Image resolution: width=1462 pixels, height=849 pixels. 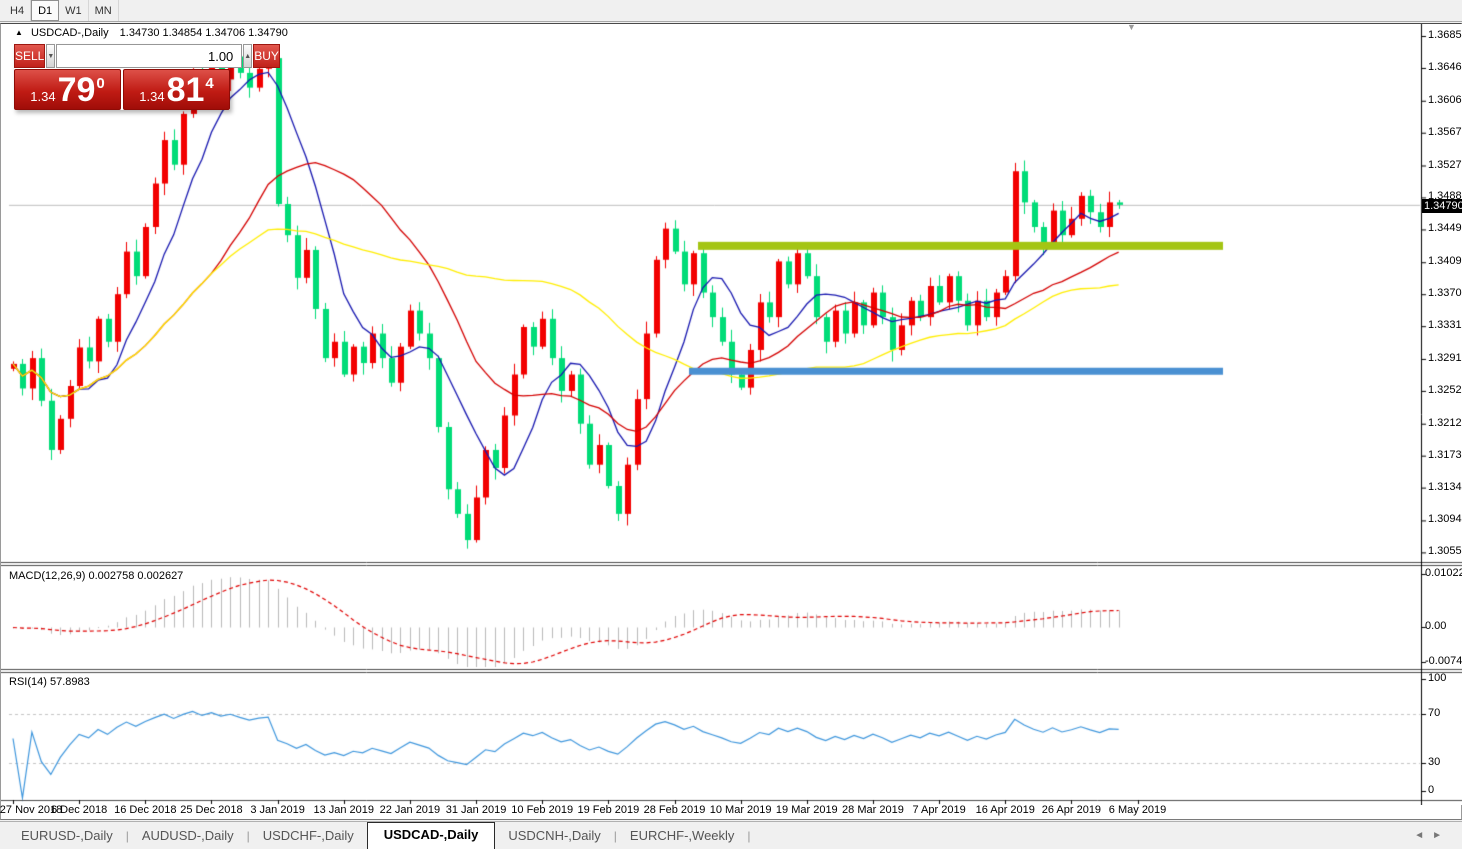 What do you see at coordinates (49, 682) in the screenshot?
I see `rsi-label: RSI(14) 57.8983` at bounding box center [49, 682].